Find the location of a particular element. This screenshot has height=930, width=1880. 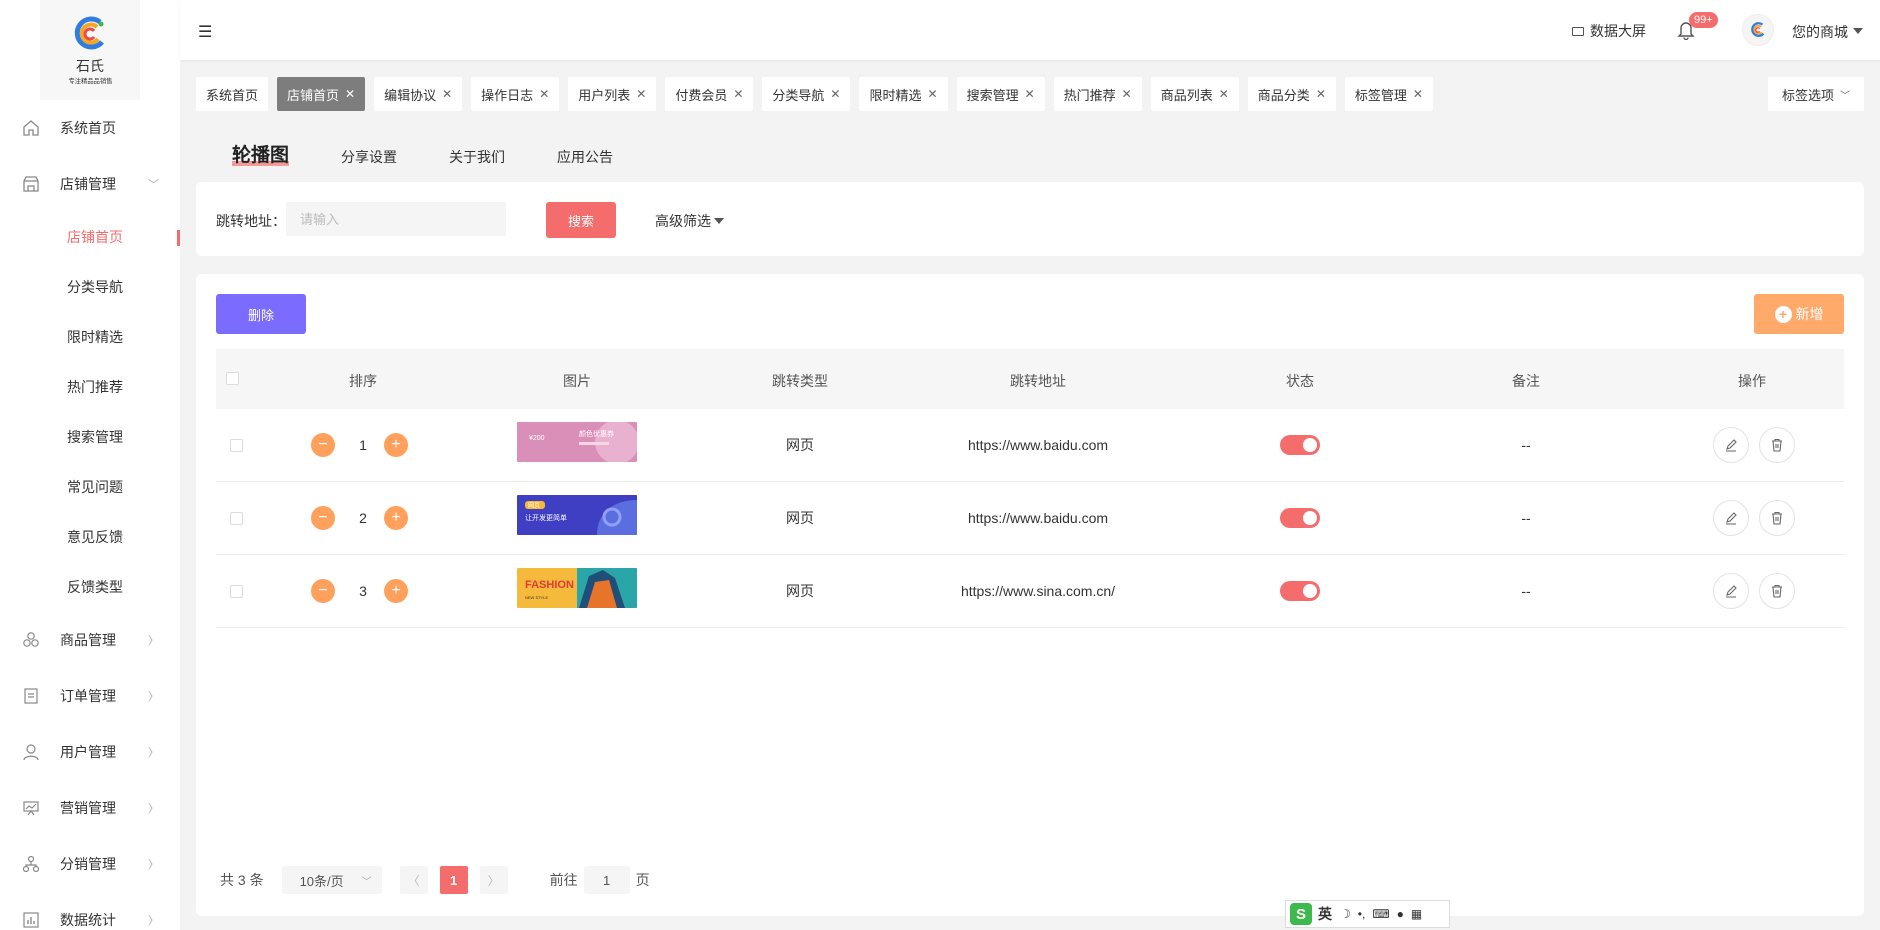

banner-image-thumbnail: FASHION NEW STYLE is located at coordinates (577, 588).